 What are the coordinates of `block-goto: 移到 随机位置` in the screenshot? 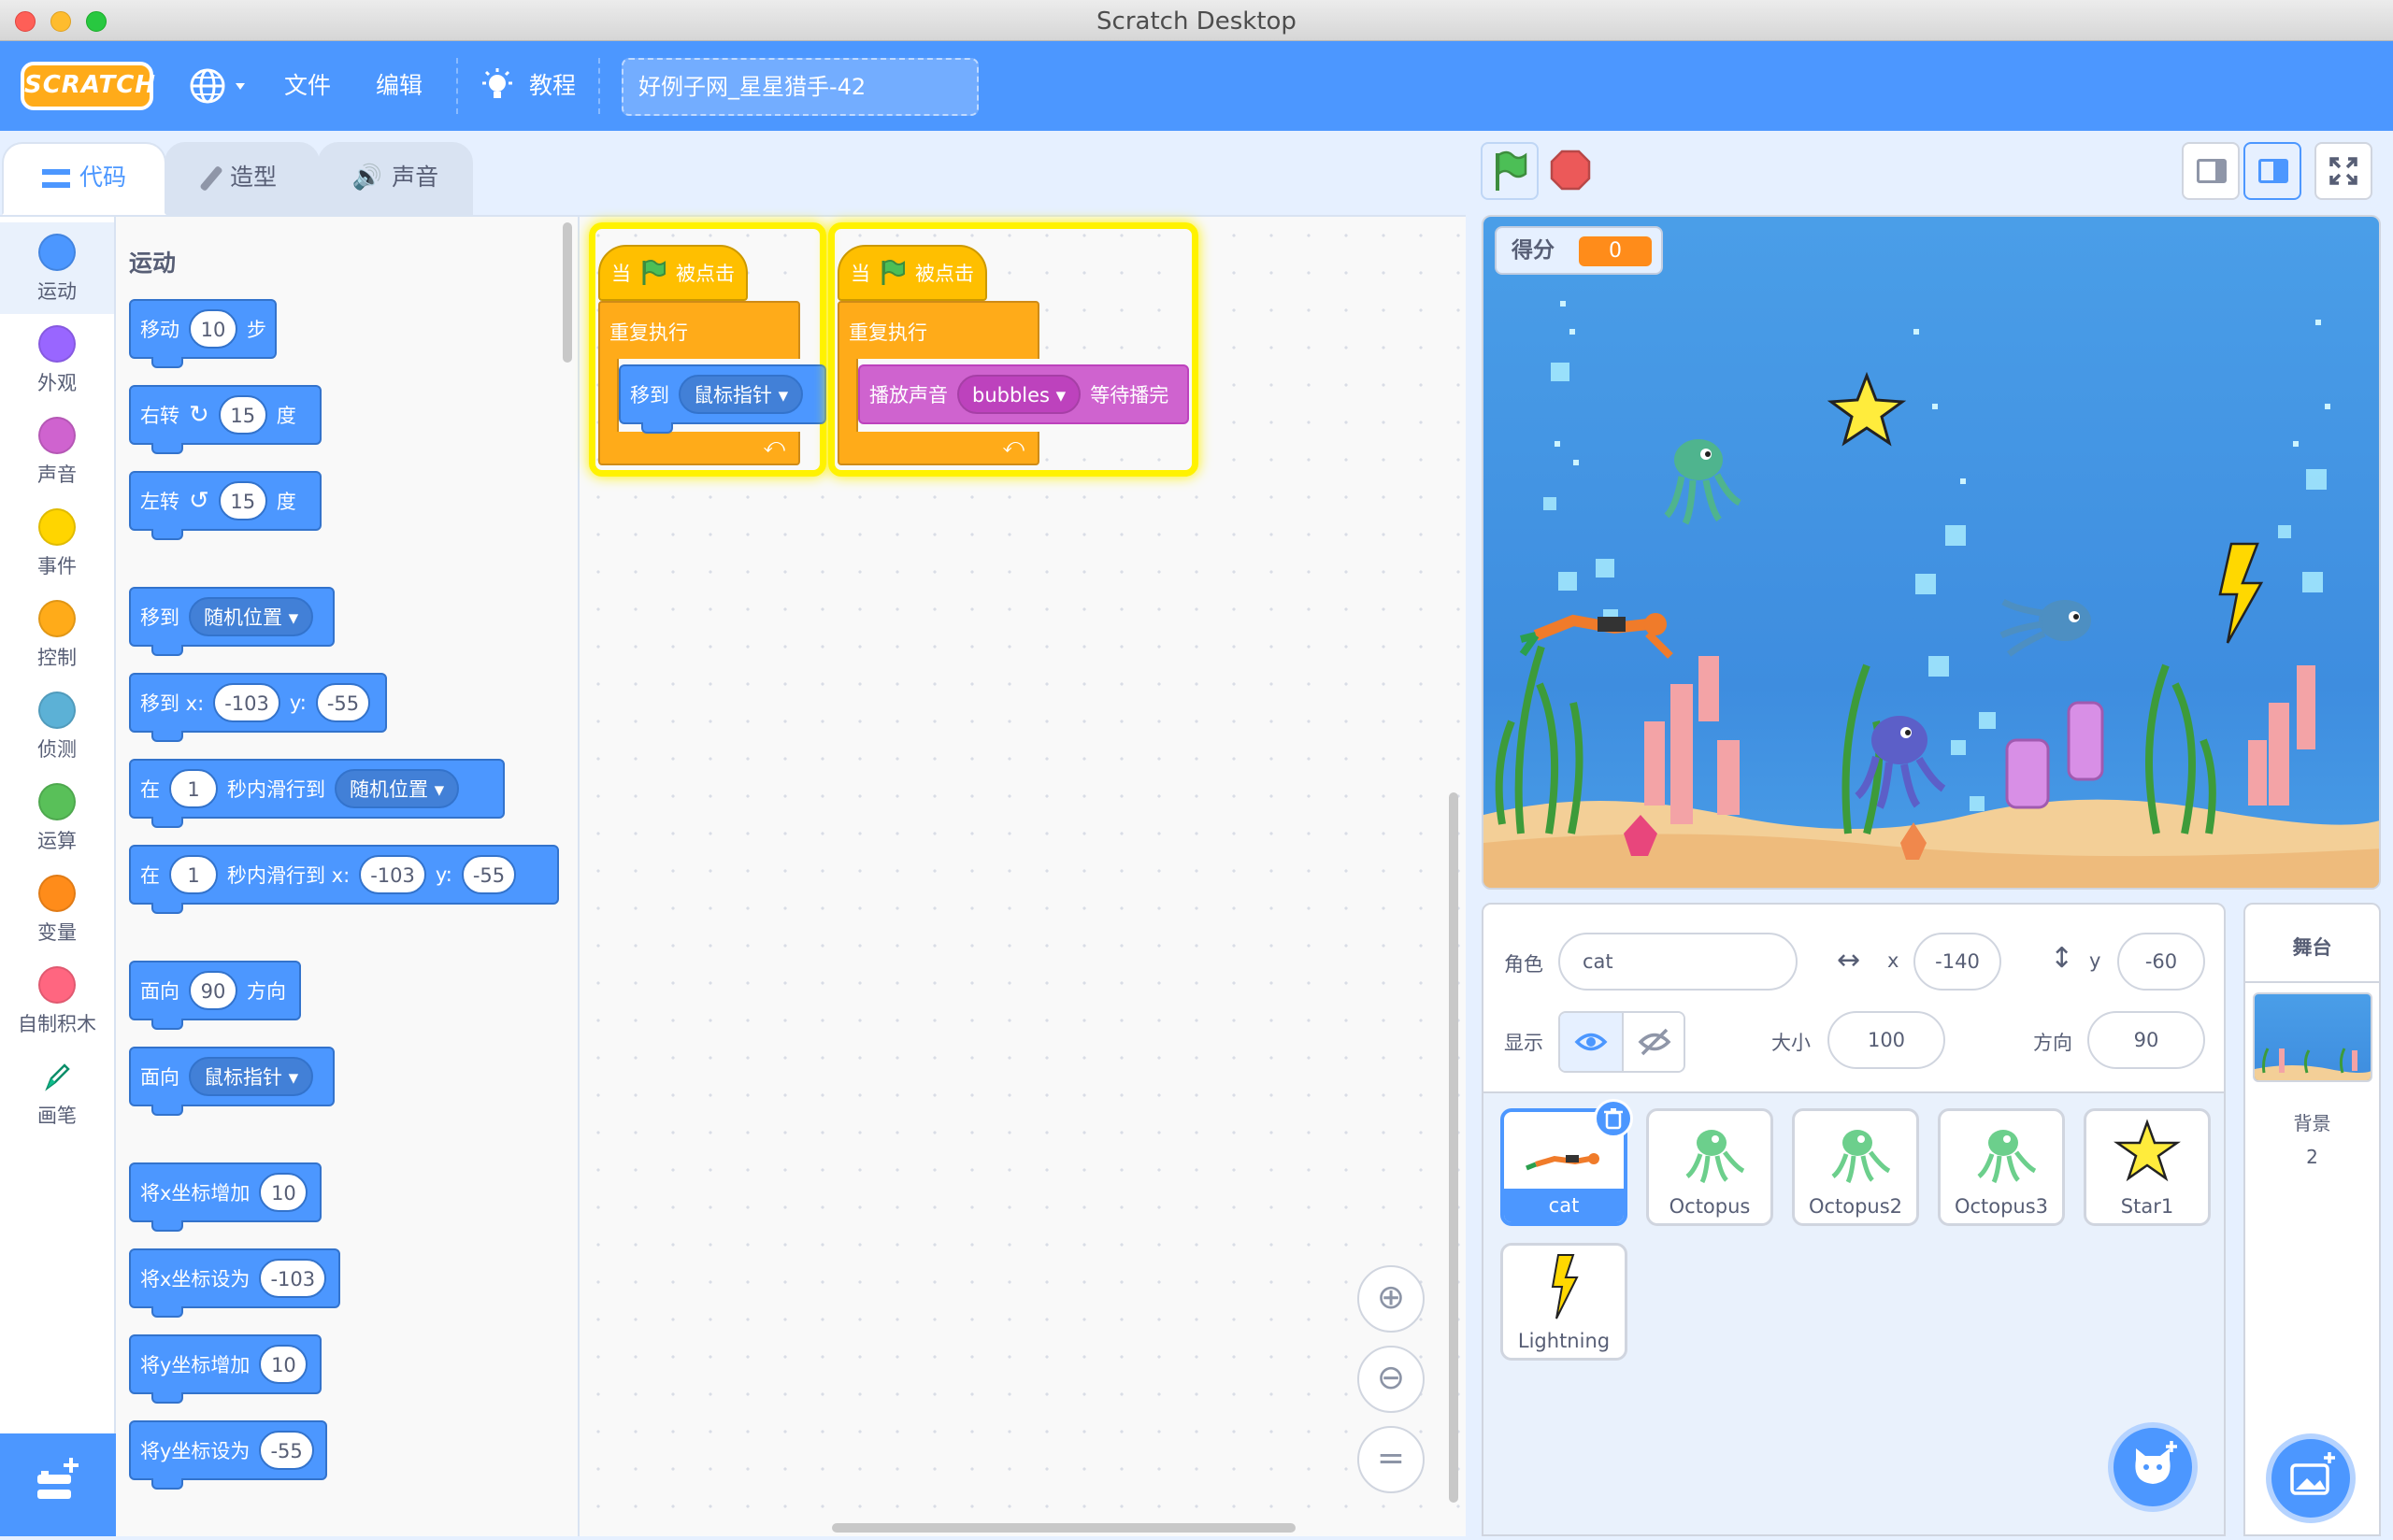 It's located at (232, 621).